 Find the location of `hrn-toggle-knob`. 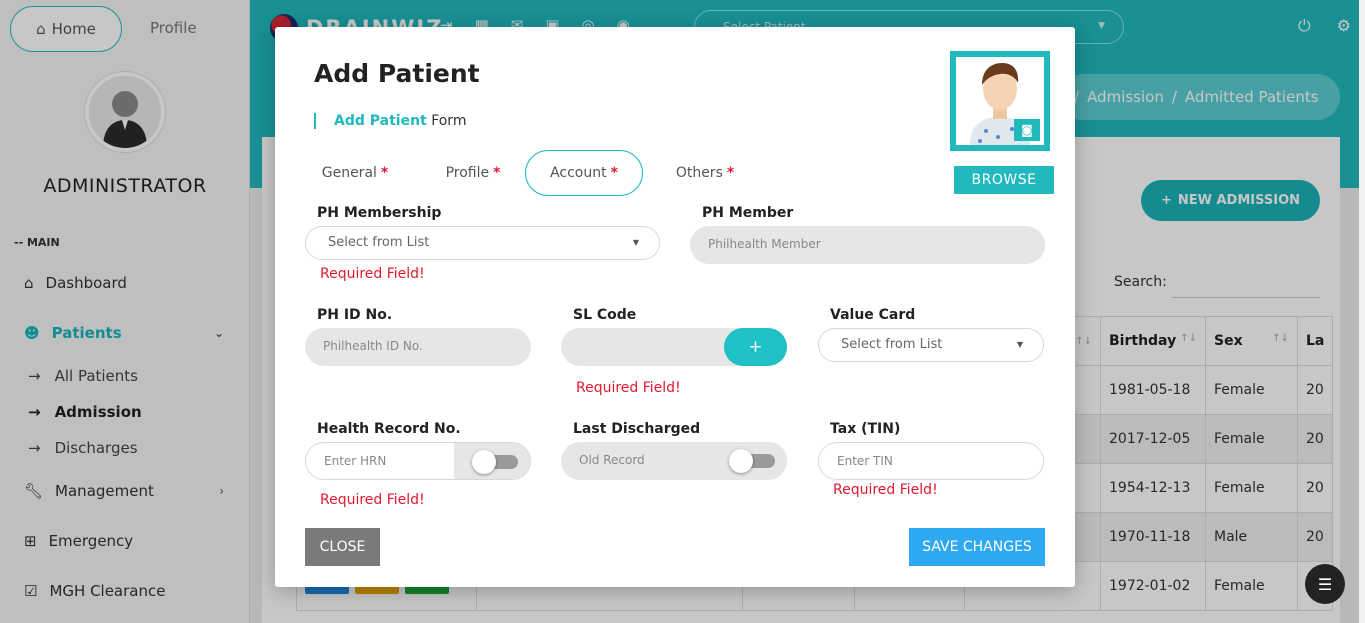

hrn-toggle-knob is located at coordinates (484, 462).